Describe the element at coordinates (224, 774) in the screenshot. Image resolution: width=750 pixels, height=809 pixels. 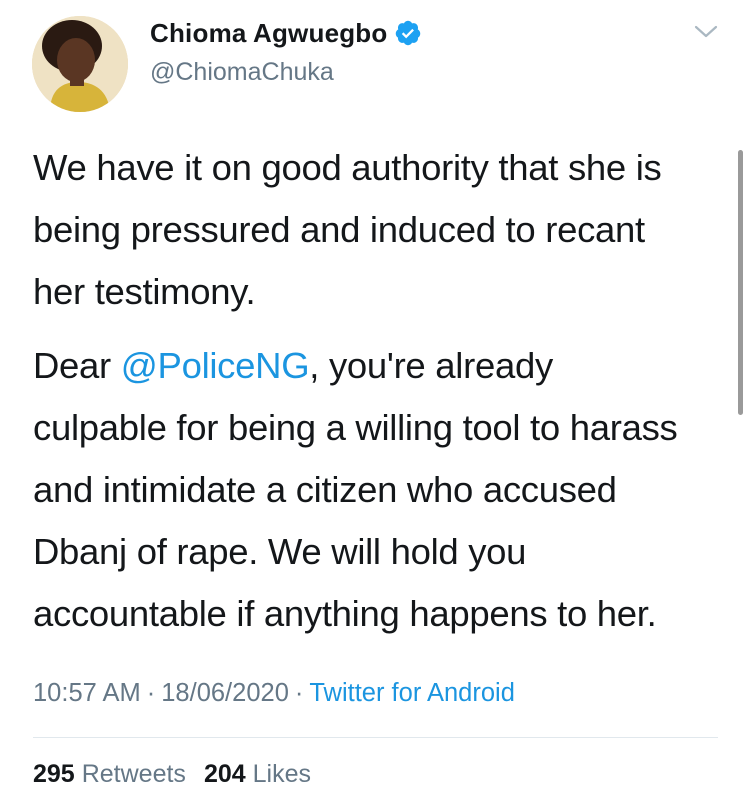
I see `likes-count: 204` at that location.